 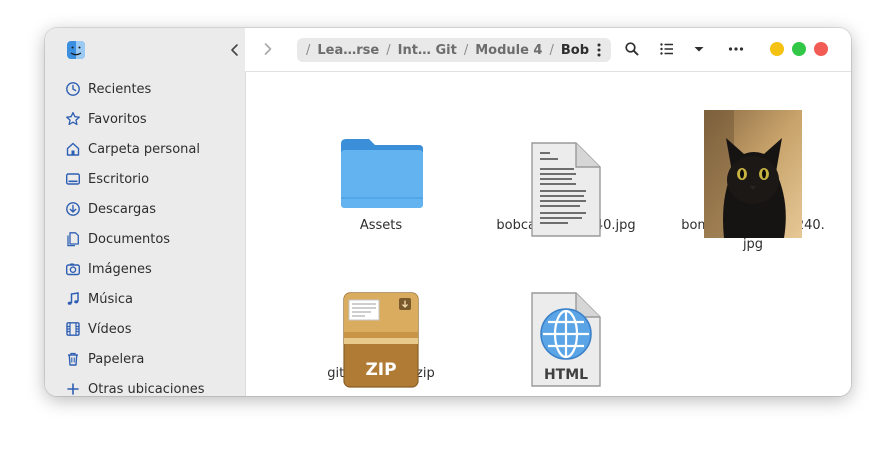 I want to click on download-icon, so click(x=73, y=209).